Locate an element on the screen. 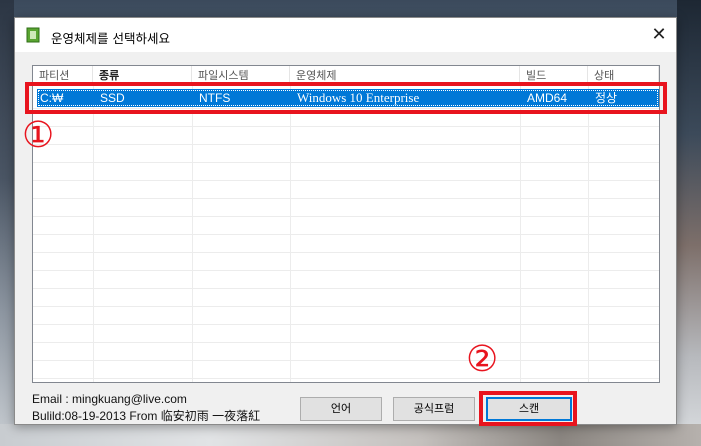  highlight-box-scan-button is located at coordinates (528, 408).